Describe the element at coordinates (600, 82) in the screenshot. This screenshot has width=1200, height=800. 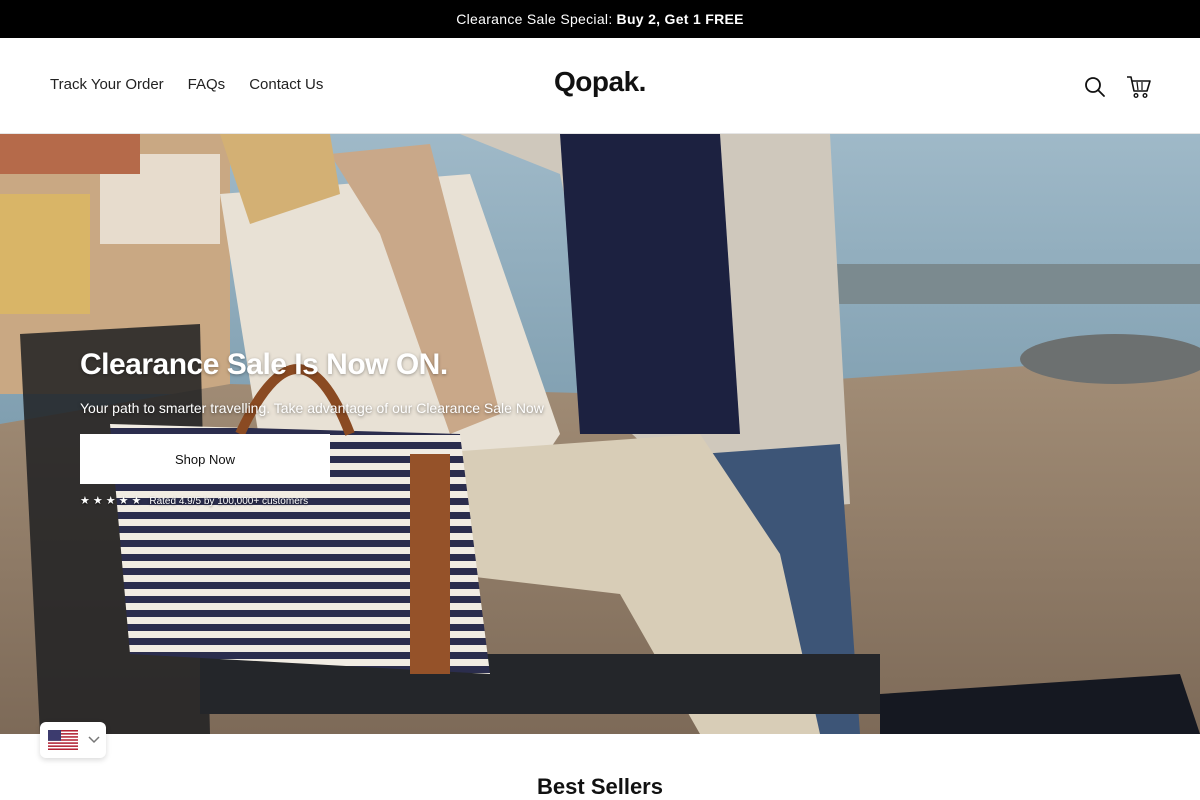
I see `site-logo: Qopak.` at that location.